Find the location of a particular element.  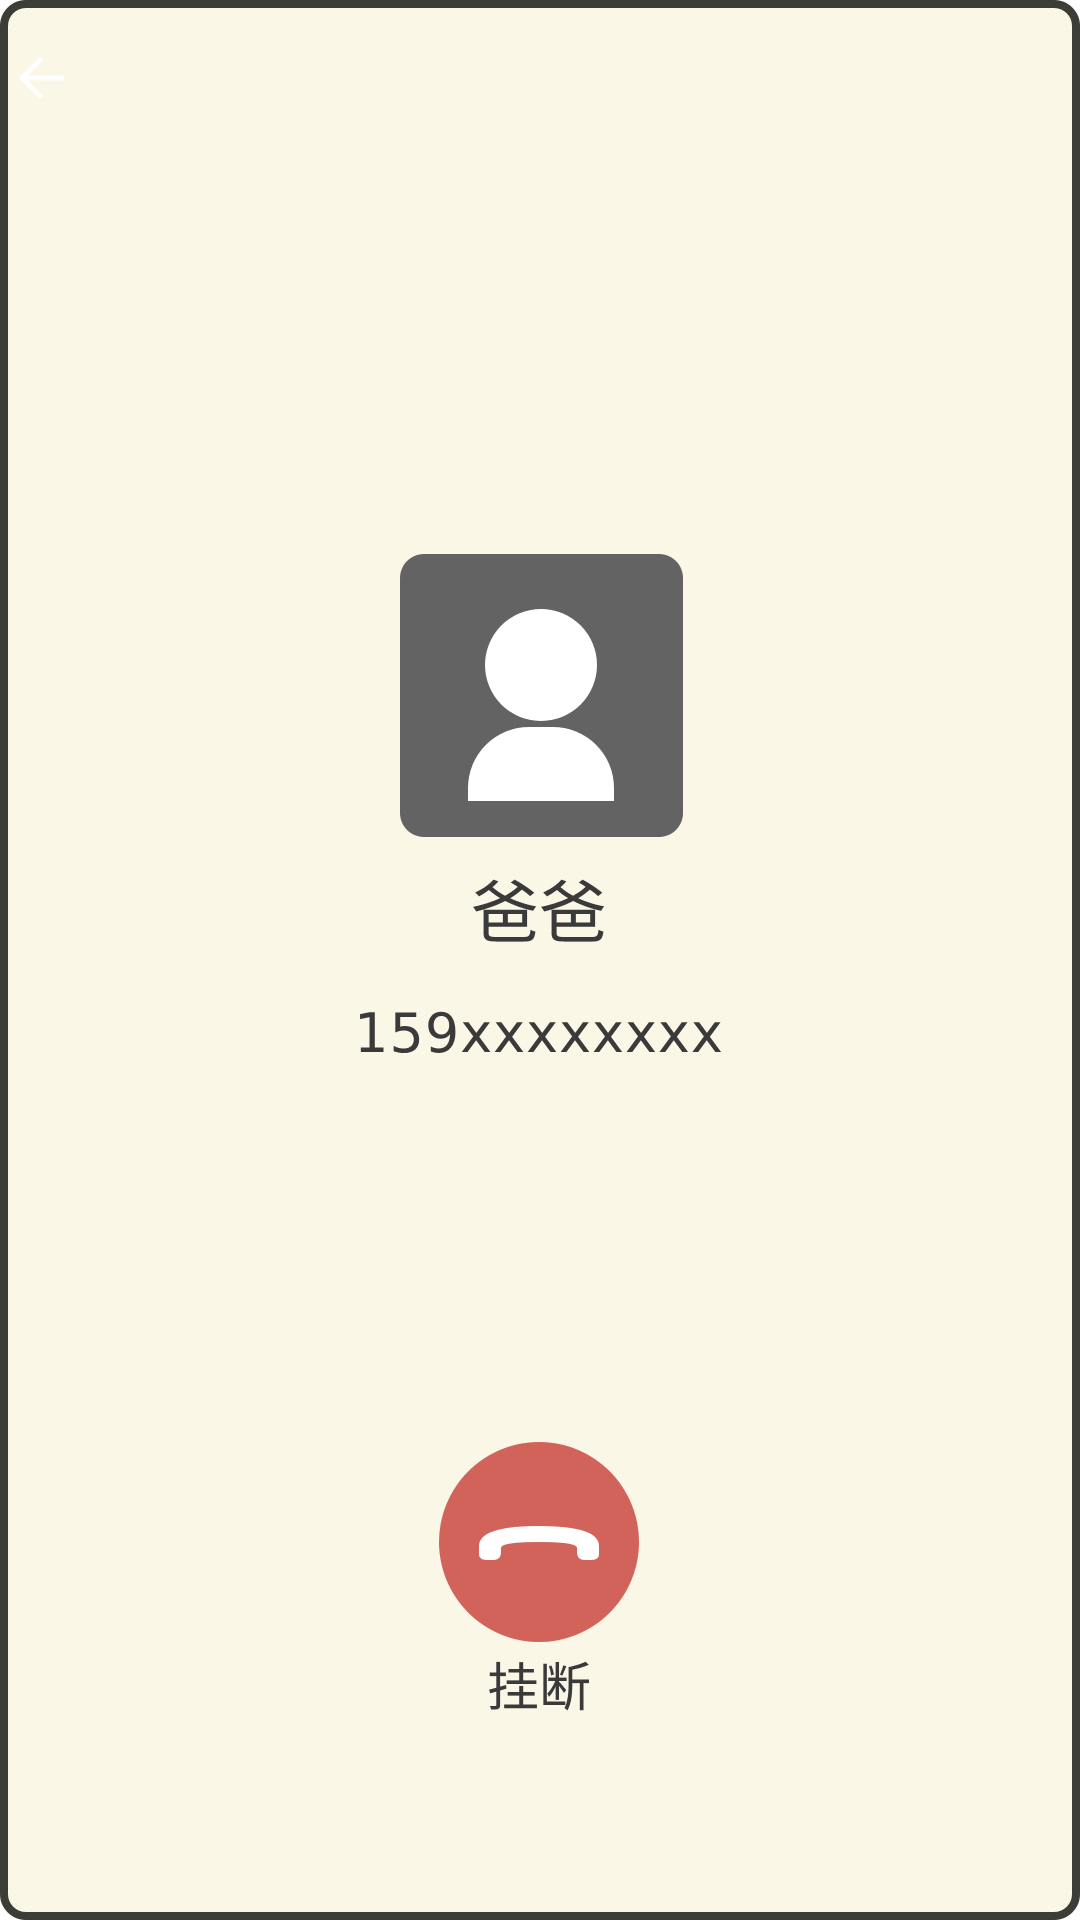

phone-hangup-icon is located at coordinates (539, 1543).